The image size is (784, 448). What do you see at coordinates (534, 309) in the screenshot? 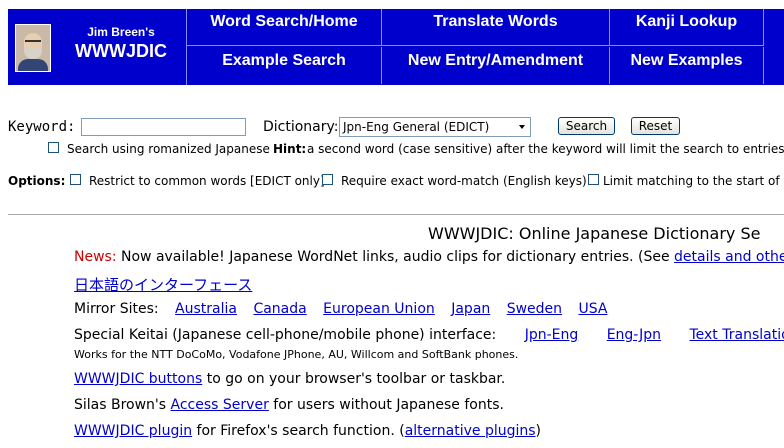
I see `mirror-sweden: Sweden` at bounding box center [534, 309].